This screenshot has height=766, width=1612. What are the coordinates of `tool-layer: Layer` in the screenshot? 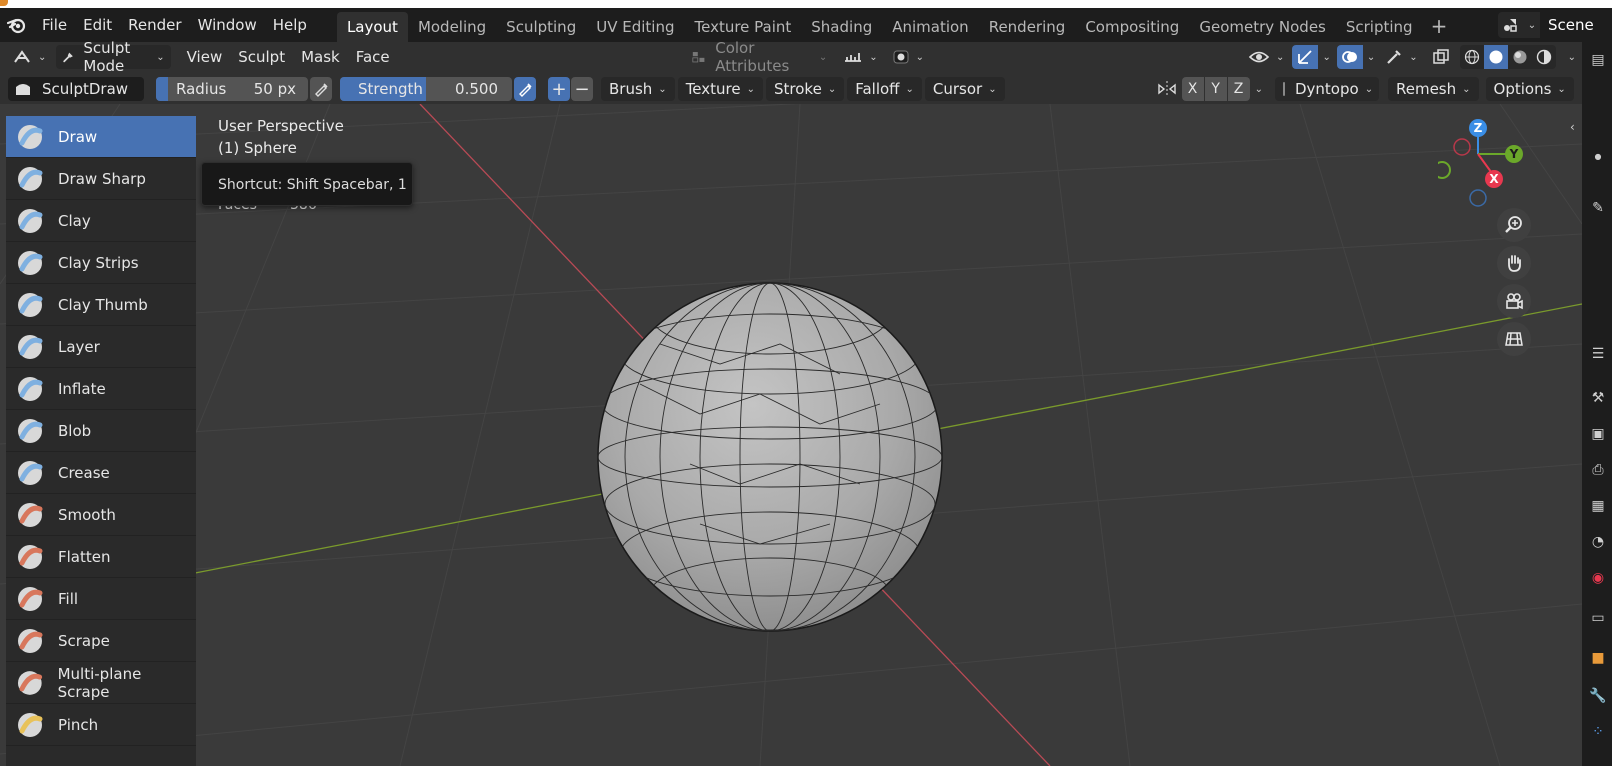 It's located at (101, 347).